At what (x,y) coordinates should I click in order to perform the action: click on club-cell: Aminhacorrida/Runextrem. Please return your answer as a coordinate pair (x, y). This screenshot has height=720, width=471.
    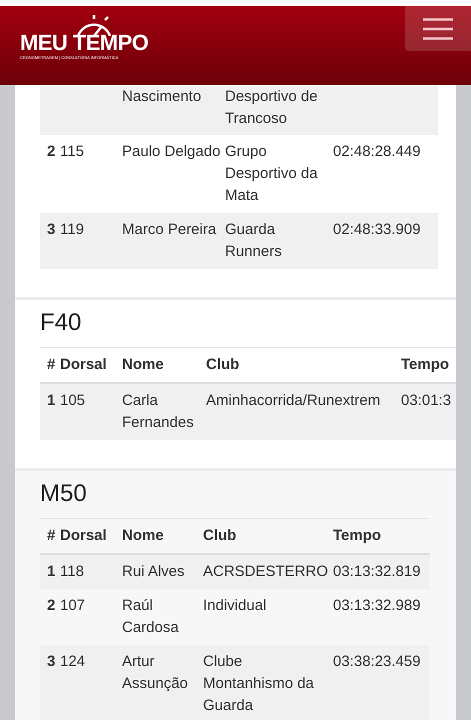
    Looking at the image, I should click on (293, 400).